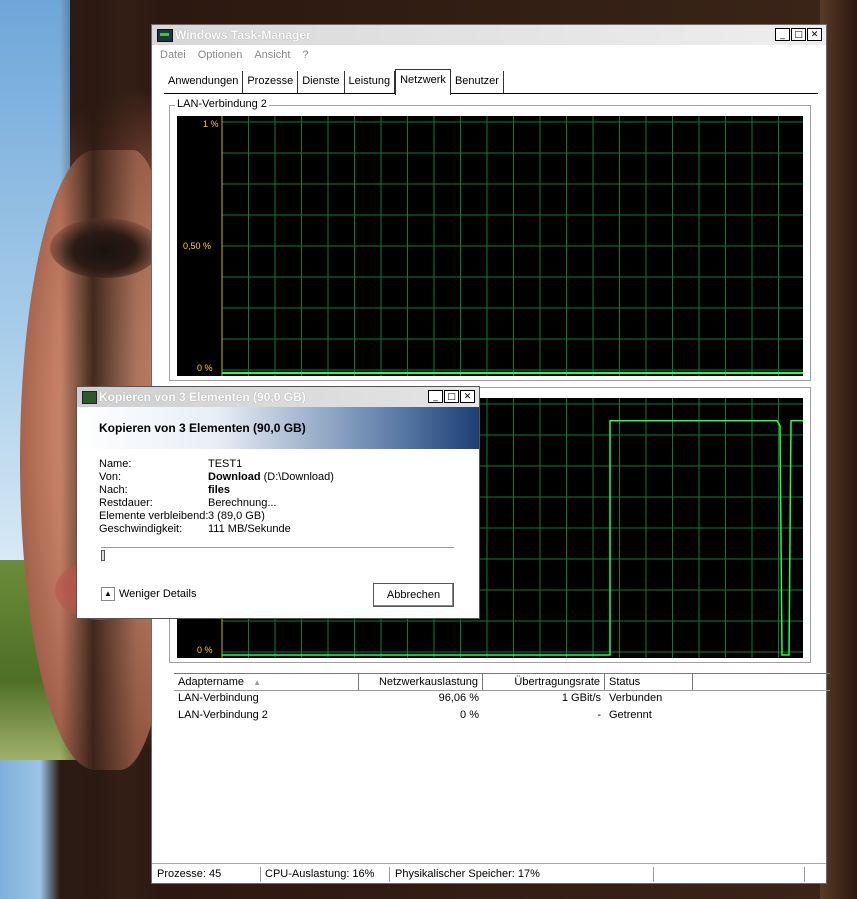  I want to click on window-title: Windows Task-Manager, so click(243, 35).